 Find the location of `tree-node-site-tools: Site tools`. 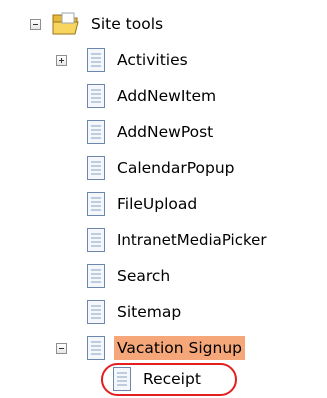

tree-node-site-tools: Site tools is located at coordinates (163, 24).